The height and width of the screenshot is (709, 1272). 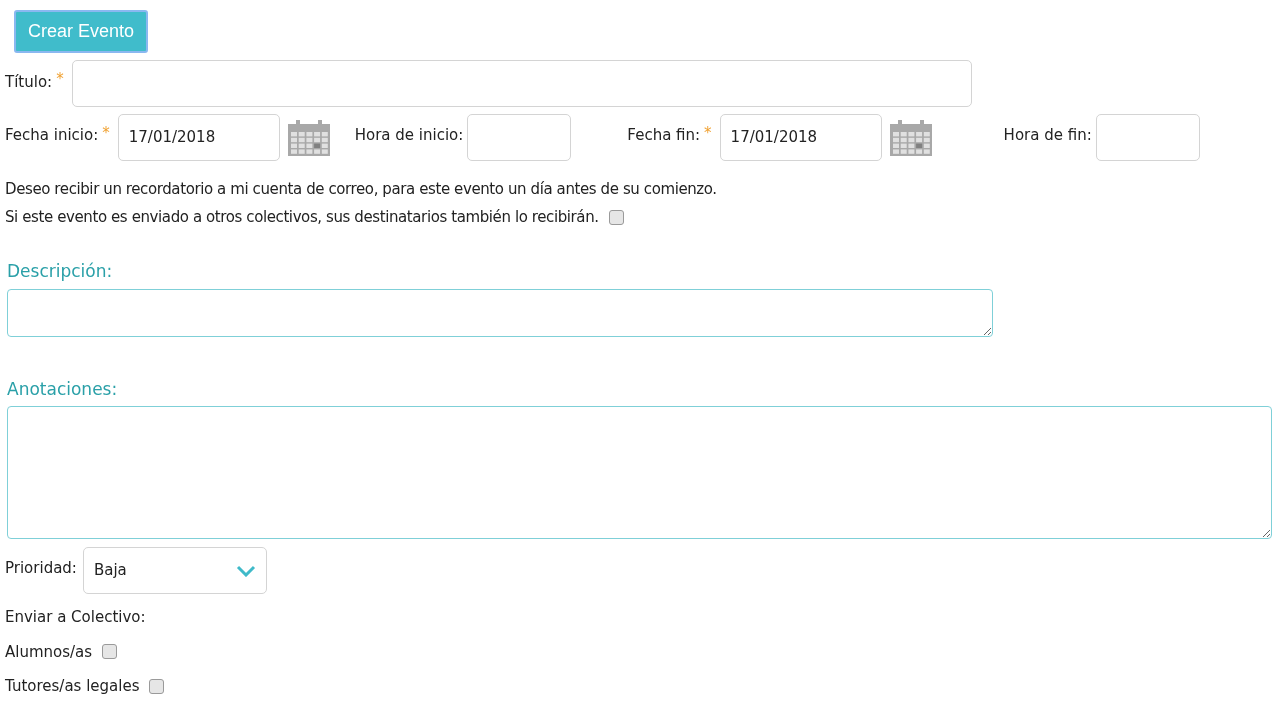 What do you see at coordinates (76, 617) in the screenshot?
I see `send-to-label: Enviar a Colectivo:` at bounding box center [76, 617].